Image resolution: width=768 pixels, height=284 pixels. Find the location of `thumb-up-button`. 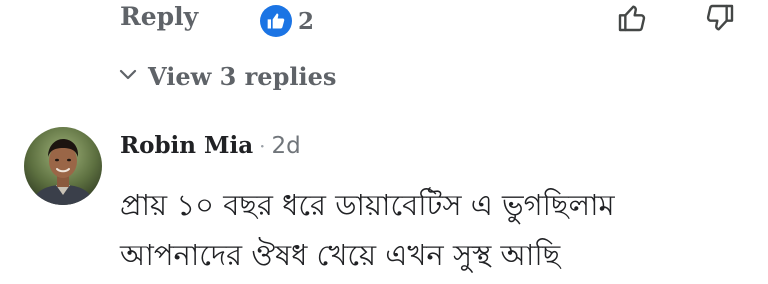

thumb-up-button is located at coordinates (632, 20).